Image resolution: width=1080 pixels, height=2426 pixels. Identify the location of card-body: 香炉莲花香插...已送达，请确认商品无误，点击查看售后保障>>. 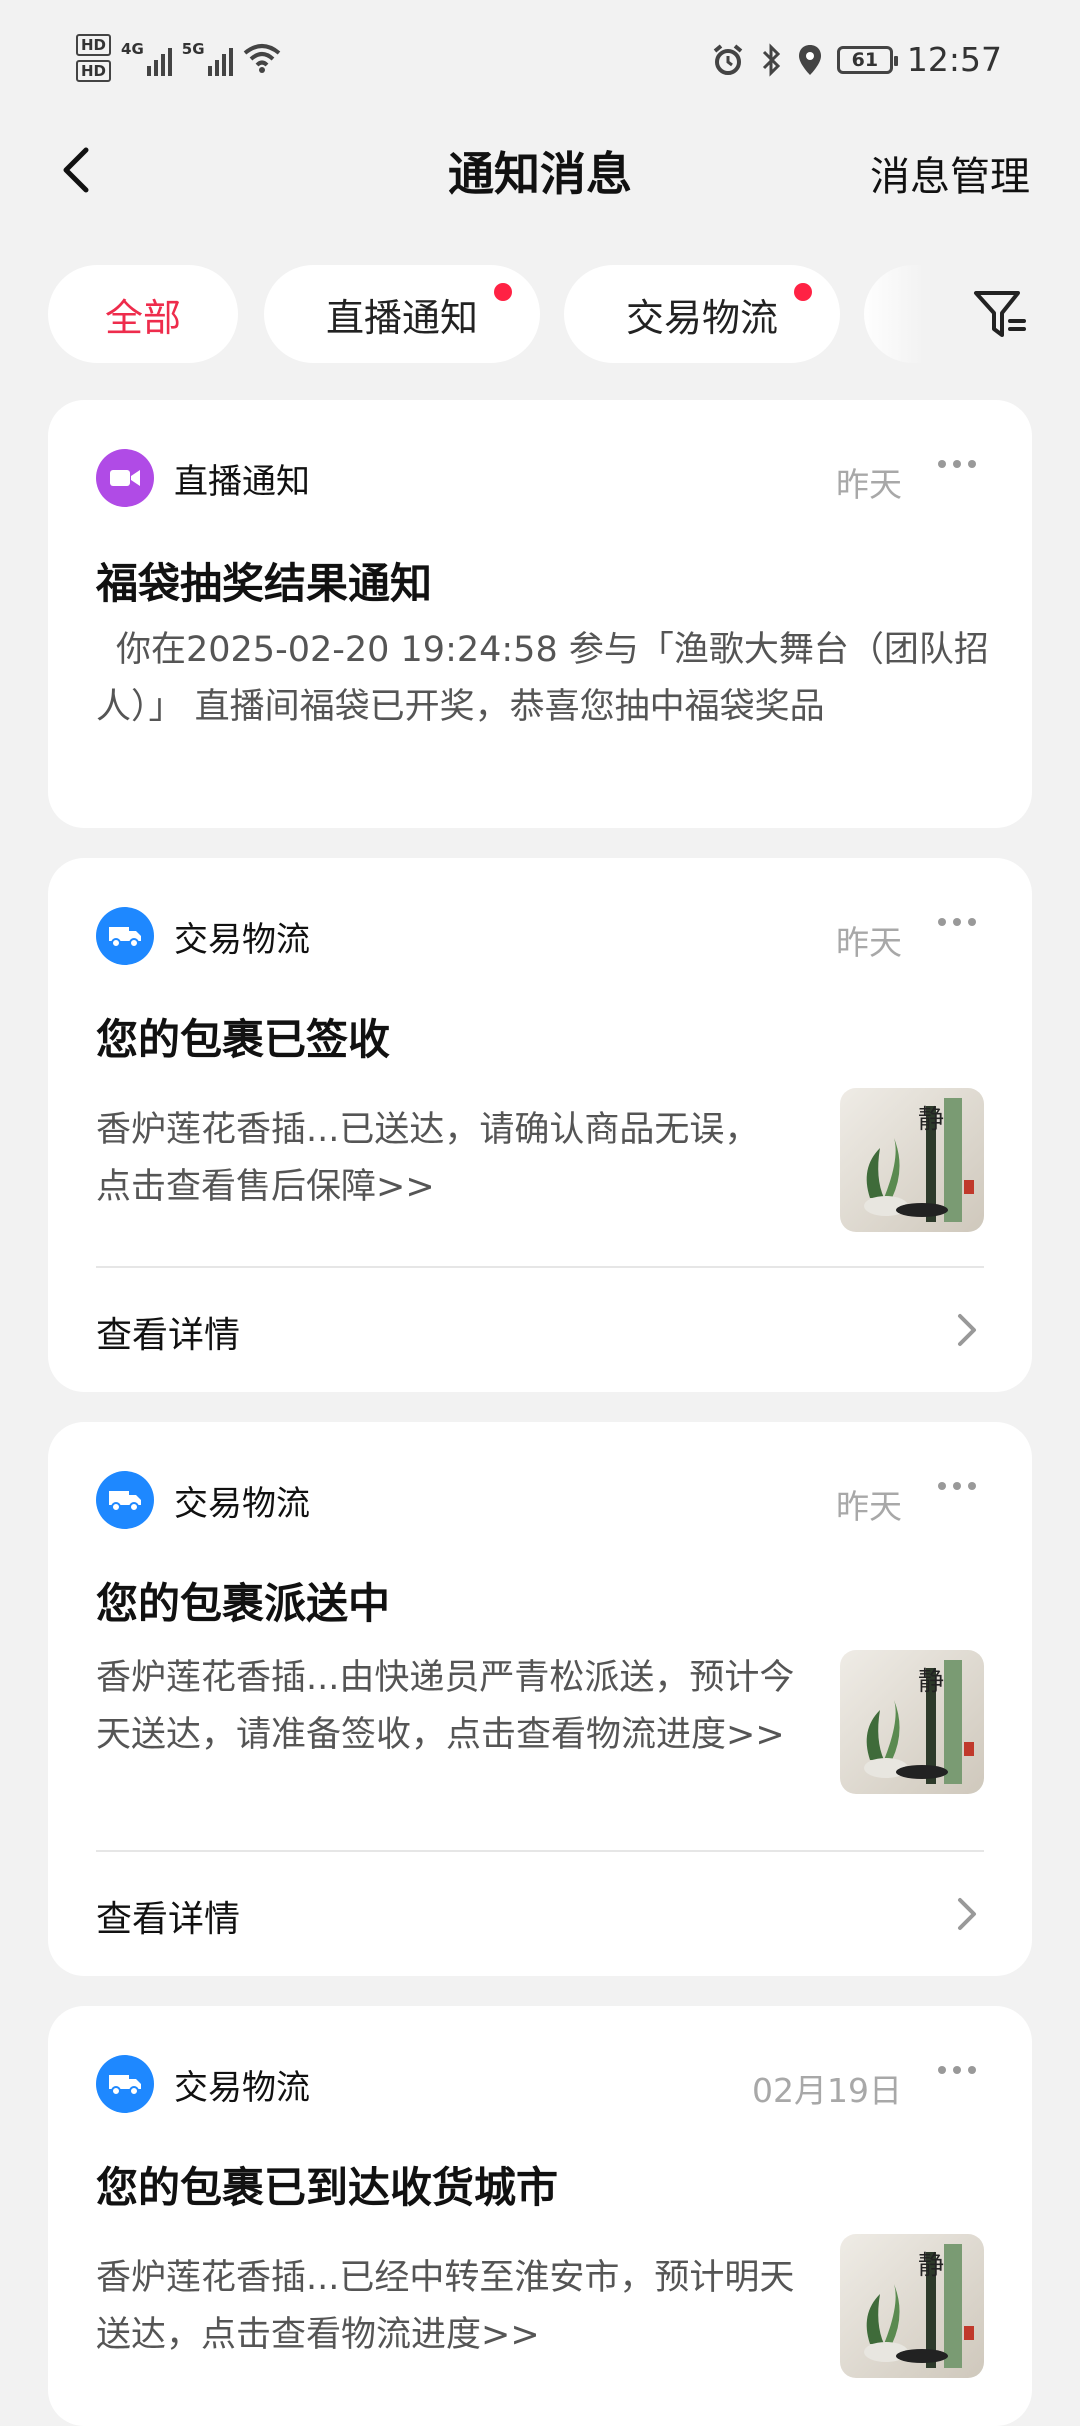
(428, 1158).